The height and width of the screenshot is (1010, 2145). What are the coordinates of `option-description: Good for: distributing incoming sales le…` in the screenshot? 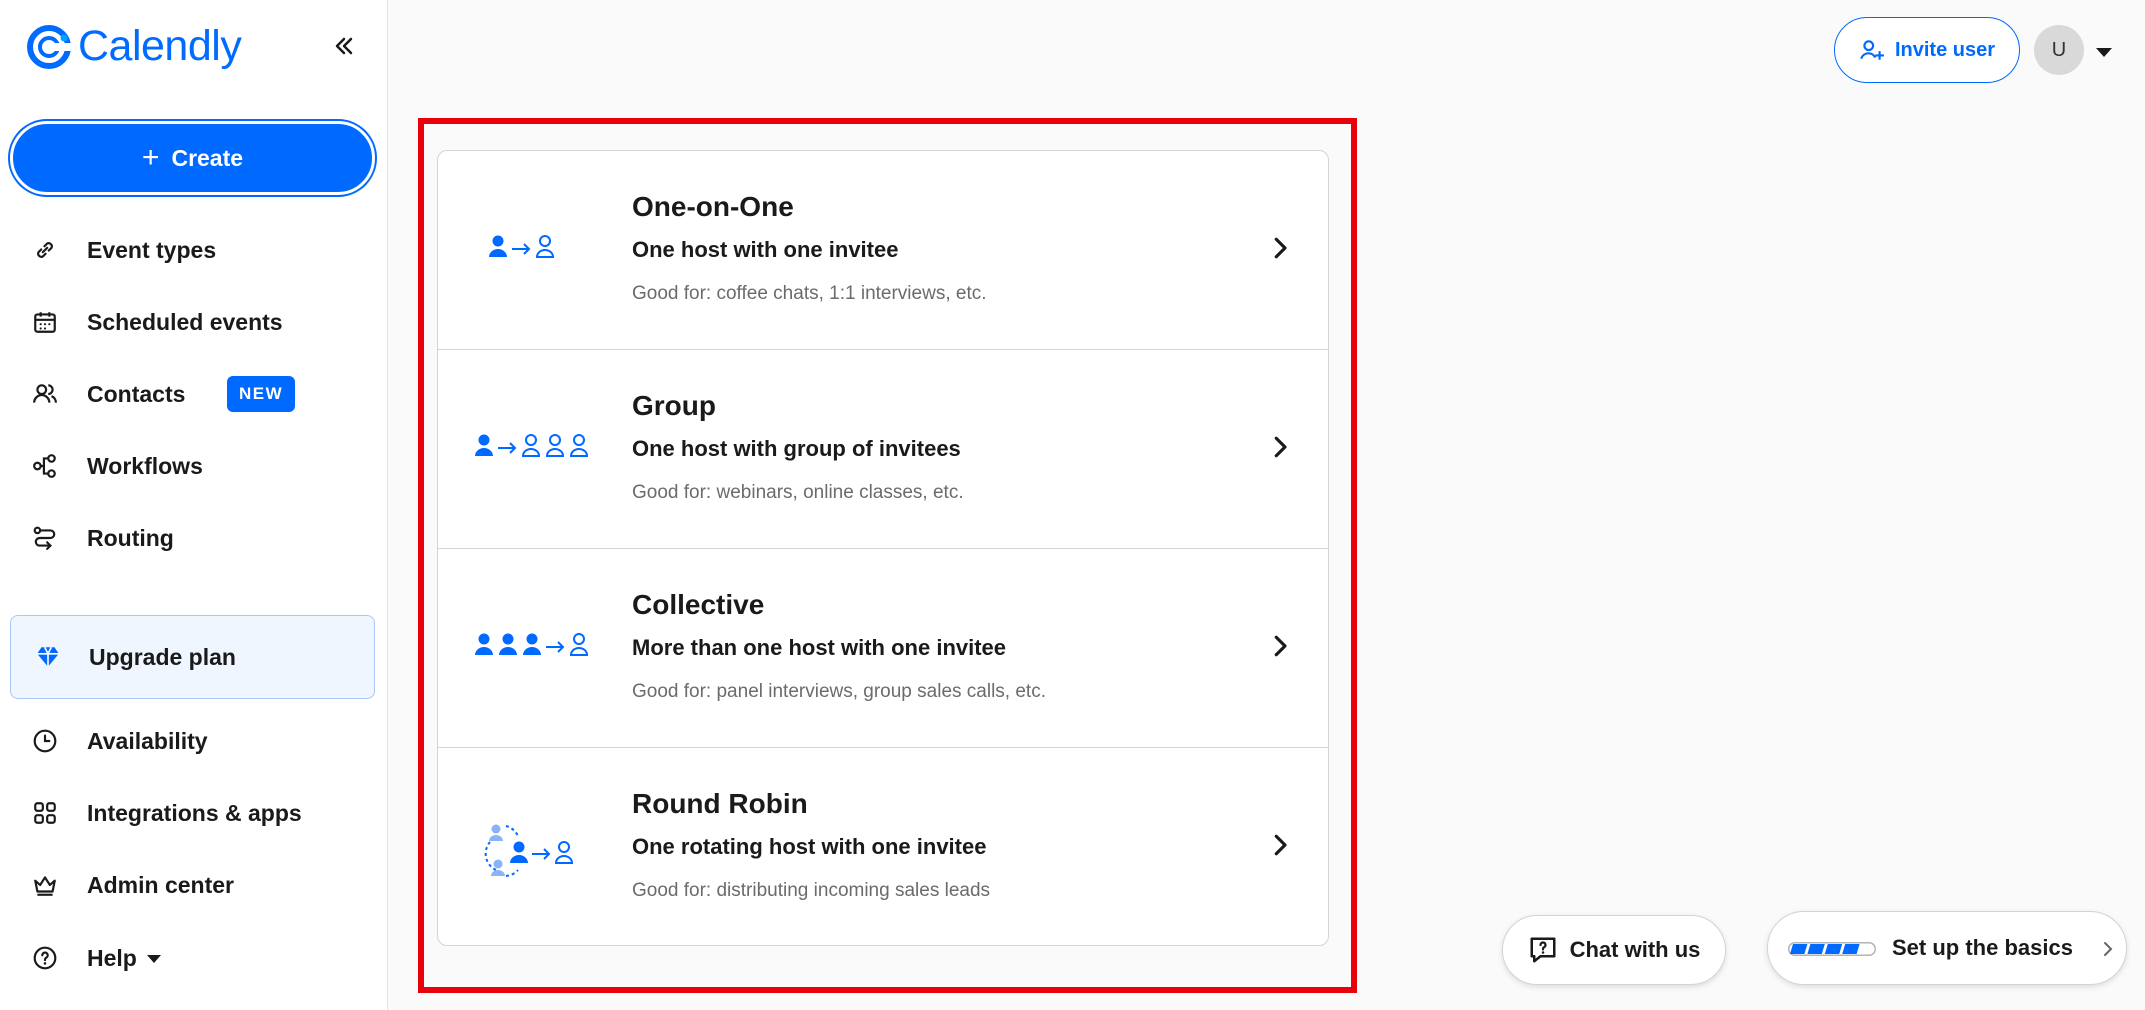 It's located at (811, 890).